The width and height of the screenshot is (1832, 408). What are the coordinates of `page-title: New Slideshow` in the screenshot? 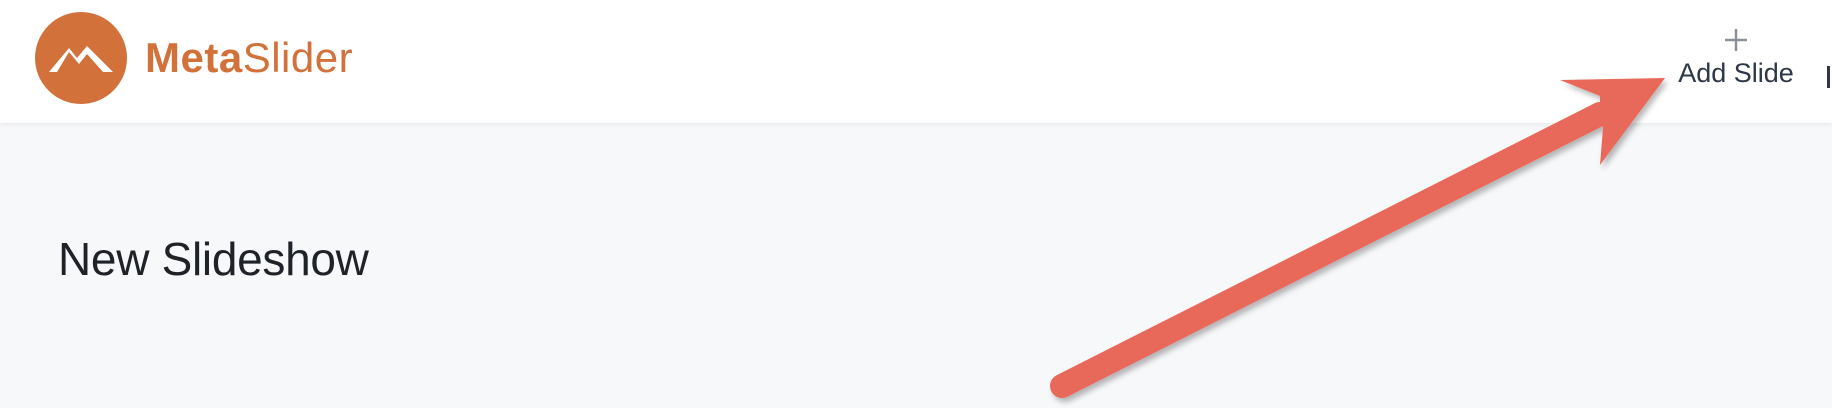 It's located at (213, 259).